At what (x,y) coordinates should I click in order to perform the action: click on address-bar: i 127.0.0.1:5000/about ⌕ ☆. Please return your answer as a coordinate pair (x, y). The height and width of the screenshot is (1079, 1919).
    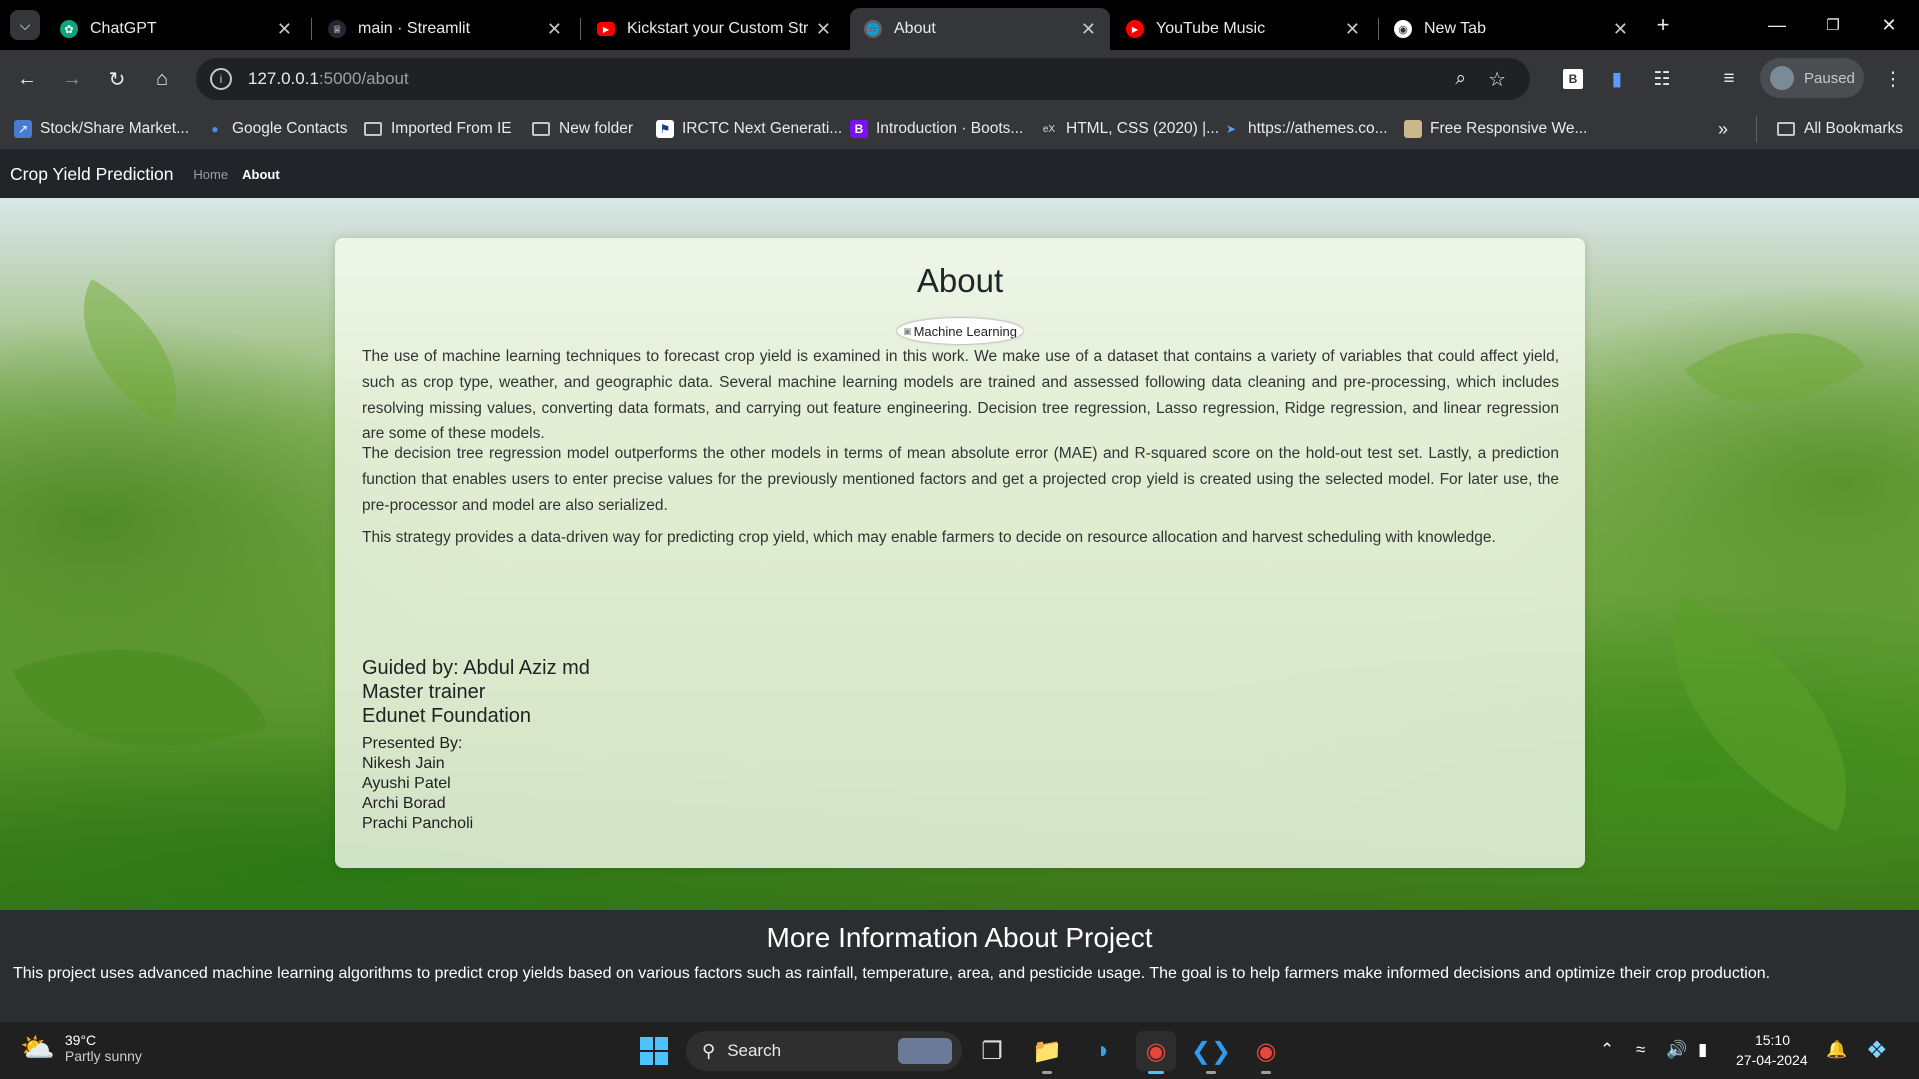
    Looking at the image, I should click on (863, 79).